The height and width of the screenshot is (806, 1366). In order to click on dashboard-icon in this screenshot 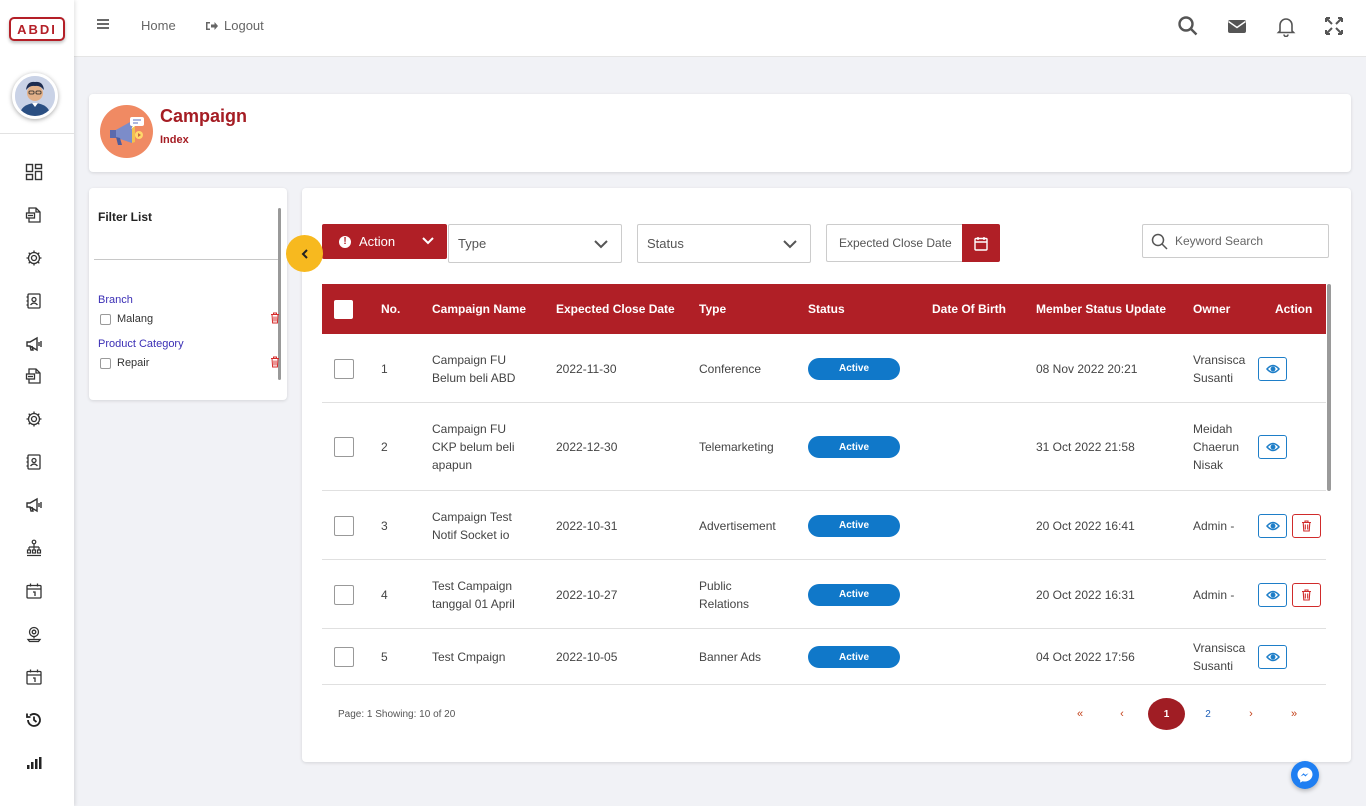, I will do `click(34, 172)`.